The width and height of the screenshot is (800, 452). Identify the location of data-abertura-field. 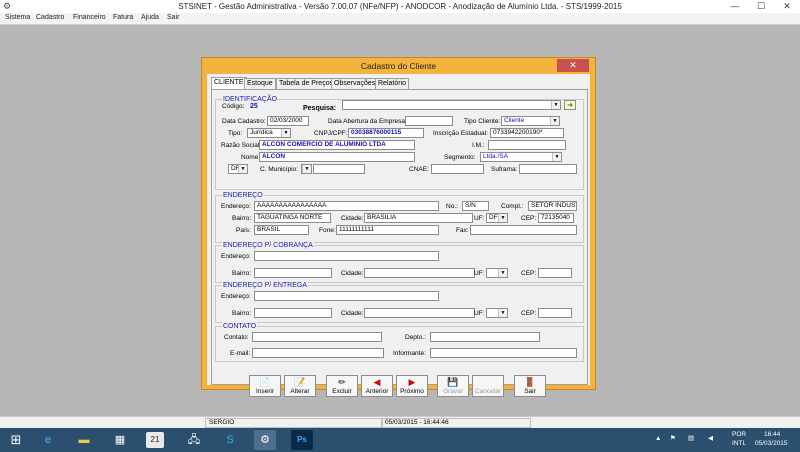
(429, 121).